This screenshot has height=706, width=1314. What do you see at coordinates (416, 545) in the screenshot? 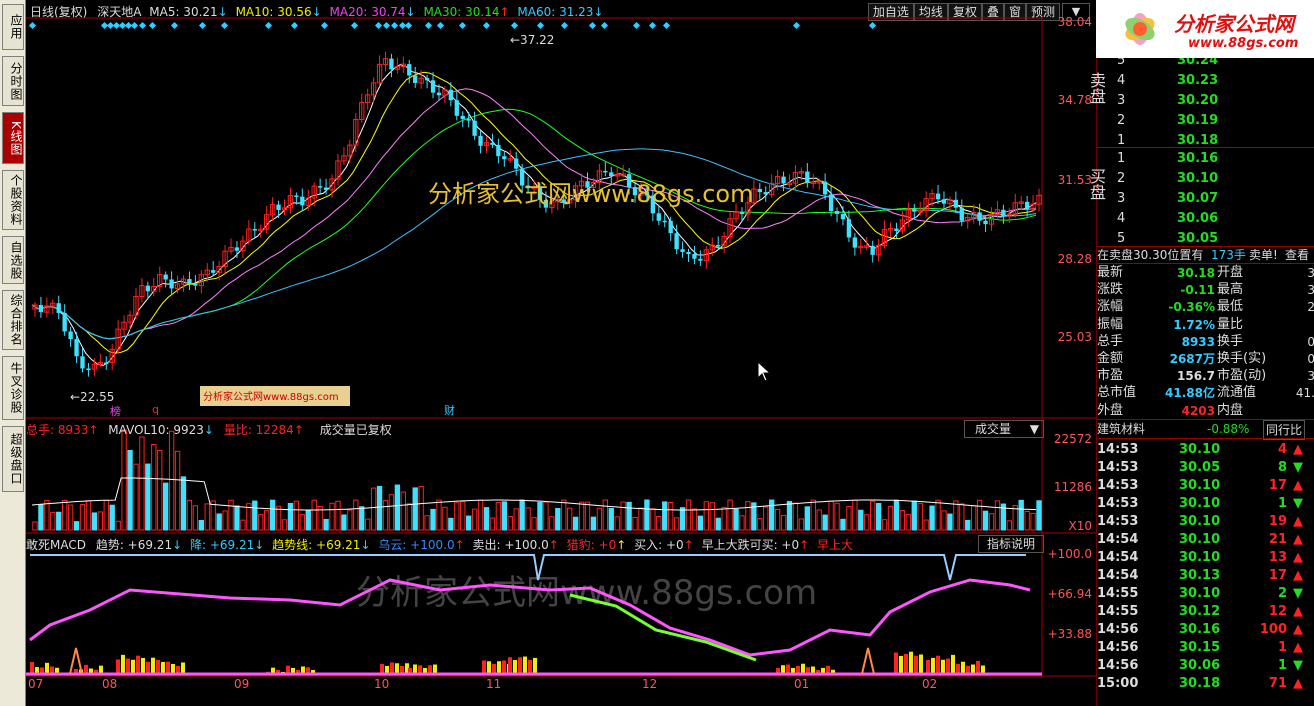
I see `macd-cloud: 乌云: +100.0` at bounding box center [416, 545].